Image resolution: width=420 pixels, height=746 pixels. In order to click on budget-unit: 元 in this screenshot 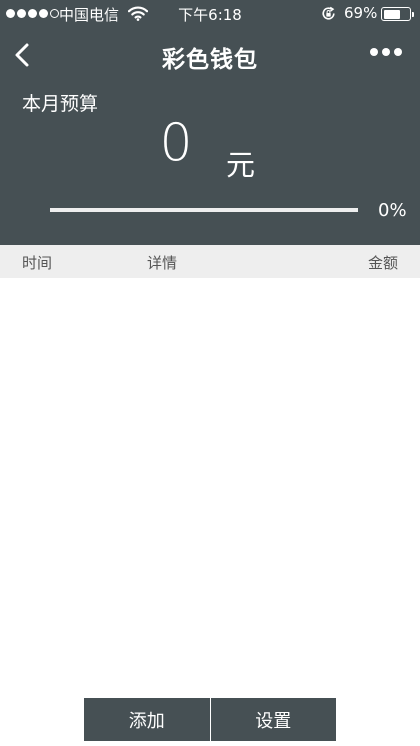, I will do `click(241, 165)`.